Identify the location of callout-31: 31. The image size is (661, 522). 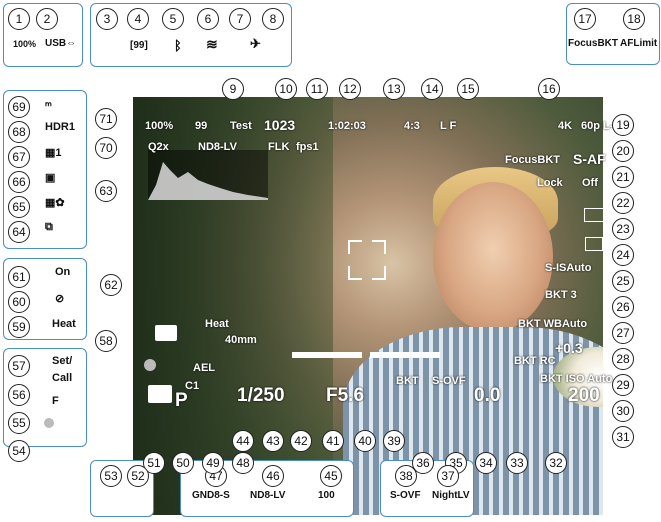
(623, 437).